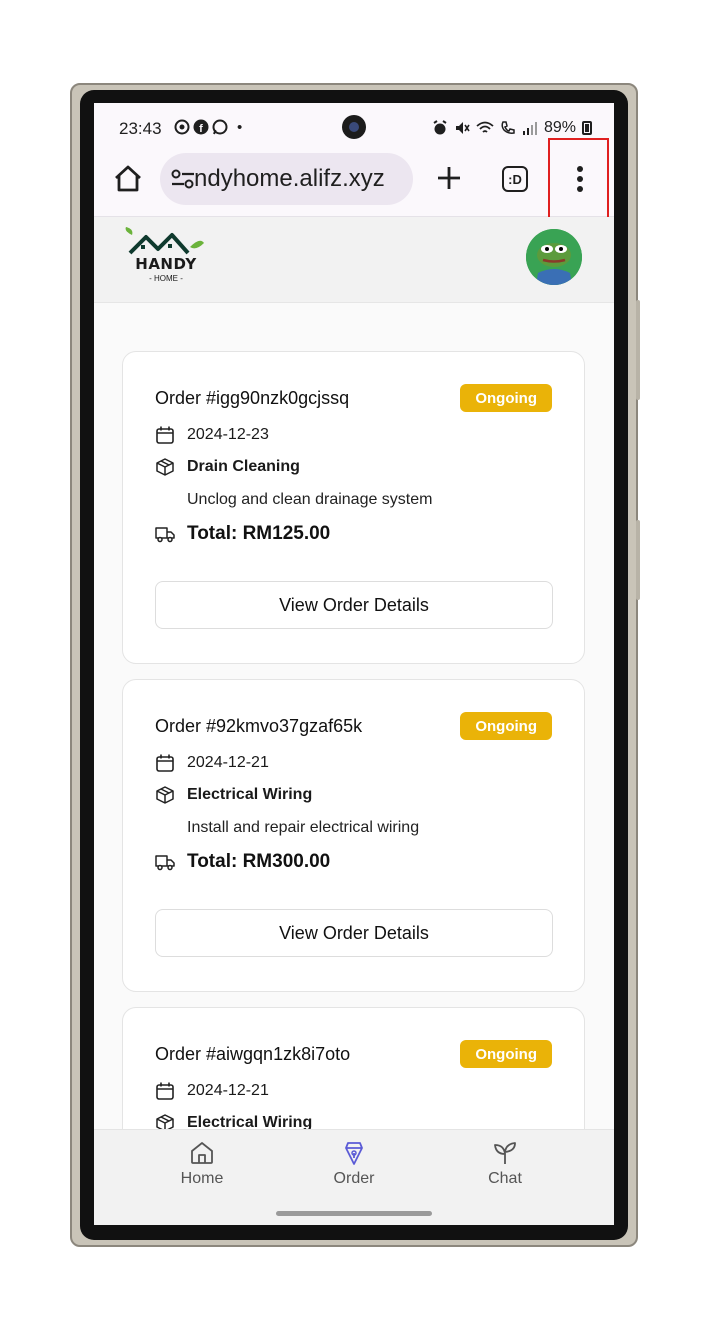 This screenshot has height=1328, width=710. I want to click on order-total-row: Total: RM125.00, so click(242, 534).